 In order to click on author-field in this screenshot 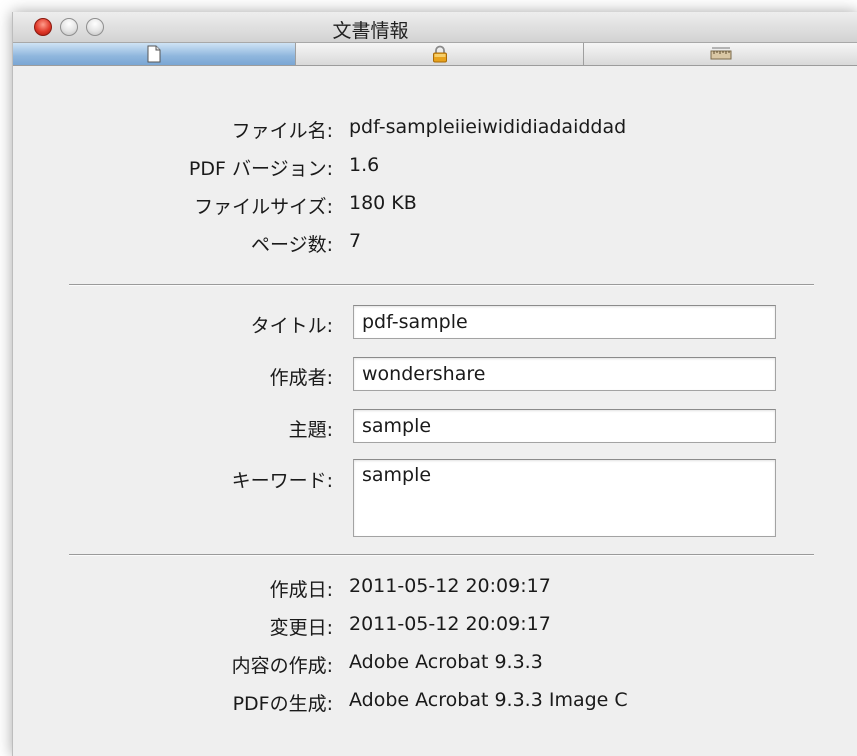, I will do `click(564, 374)`.